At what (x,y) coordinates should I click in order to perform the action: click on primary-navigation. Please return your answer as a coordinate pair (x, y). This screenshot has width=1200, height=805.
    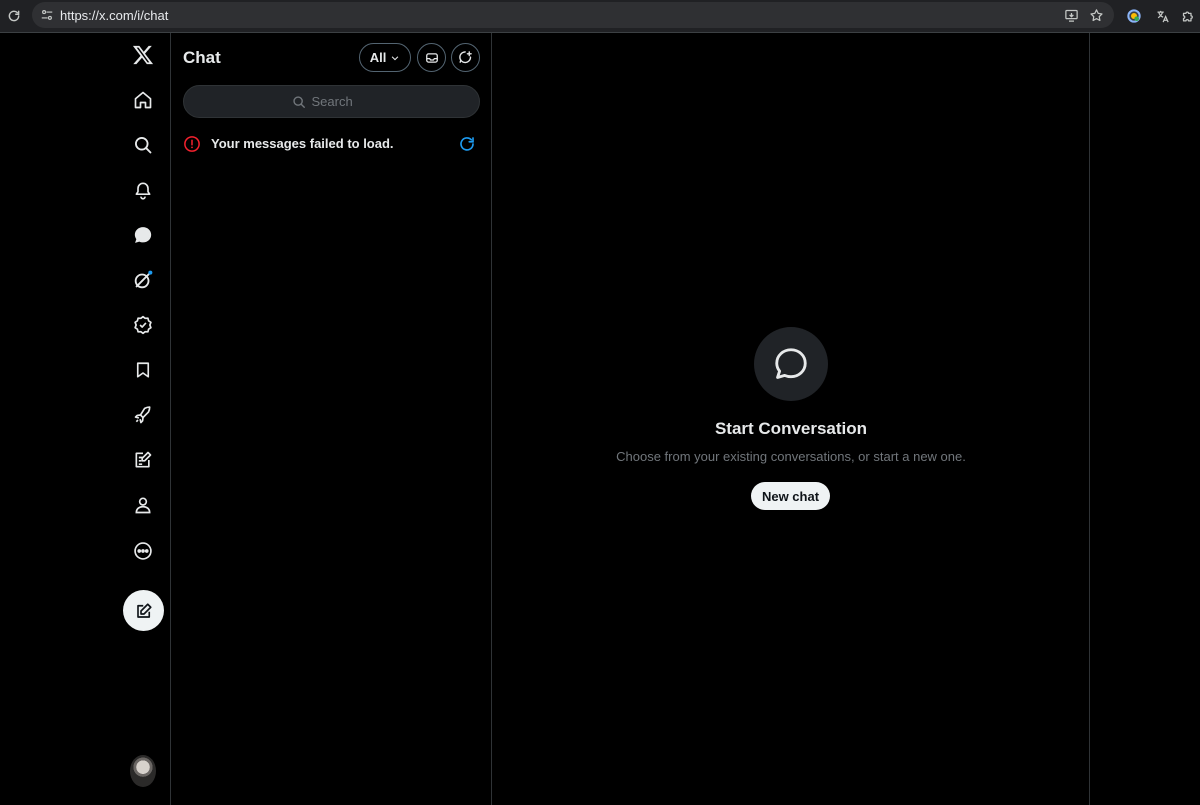
    Looking at the image, I should click on (85, 419).